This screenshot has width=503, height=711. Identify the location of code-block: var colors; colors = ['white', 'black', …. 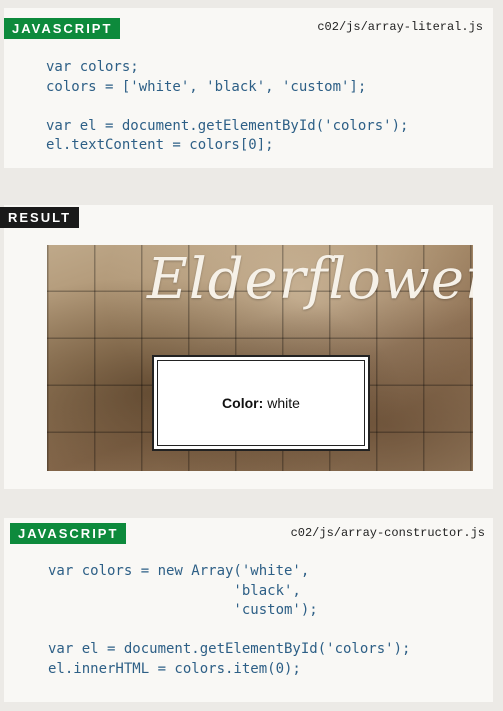
(227, 106).